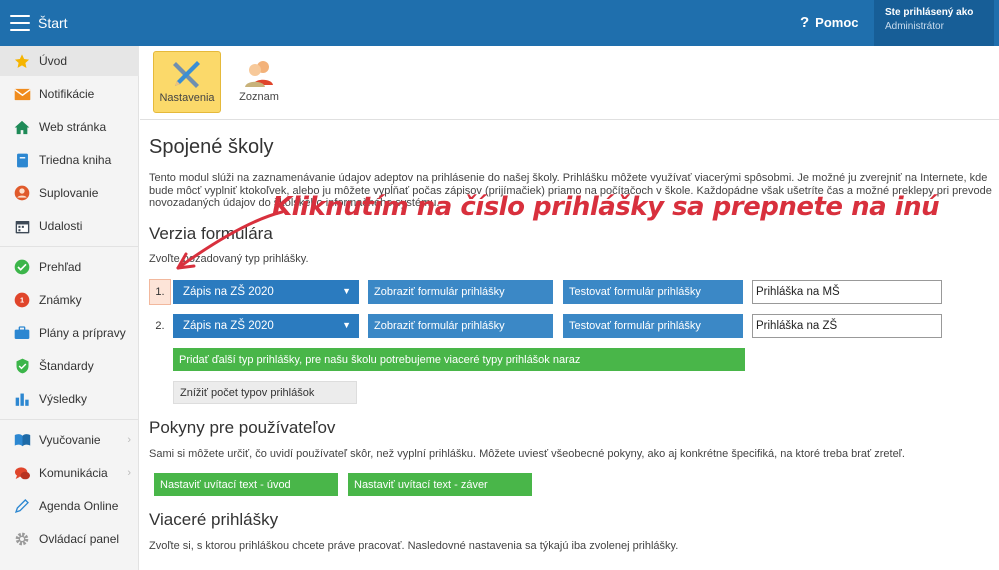 Image resolution: width=999 pixels, height=570 pixels. Describe the element at coordinates (653, 292) in the screenshot. I see `test-form-button-1: Testovať formulár prihlášky` at that location.